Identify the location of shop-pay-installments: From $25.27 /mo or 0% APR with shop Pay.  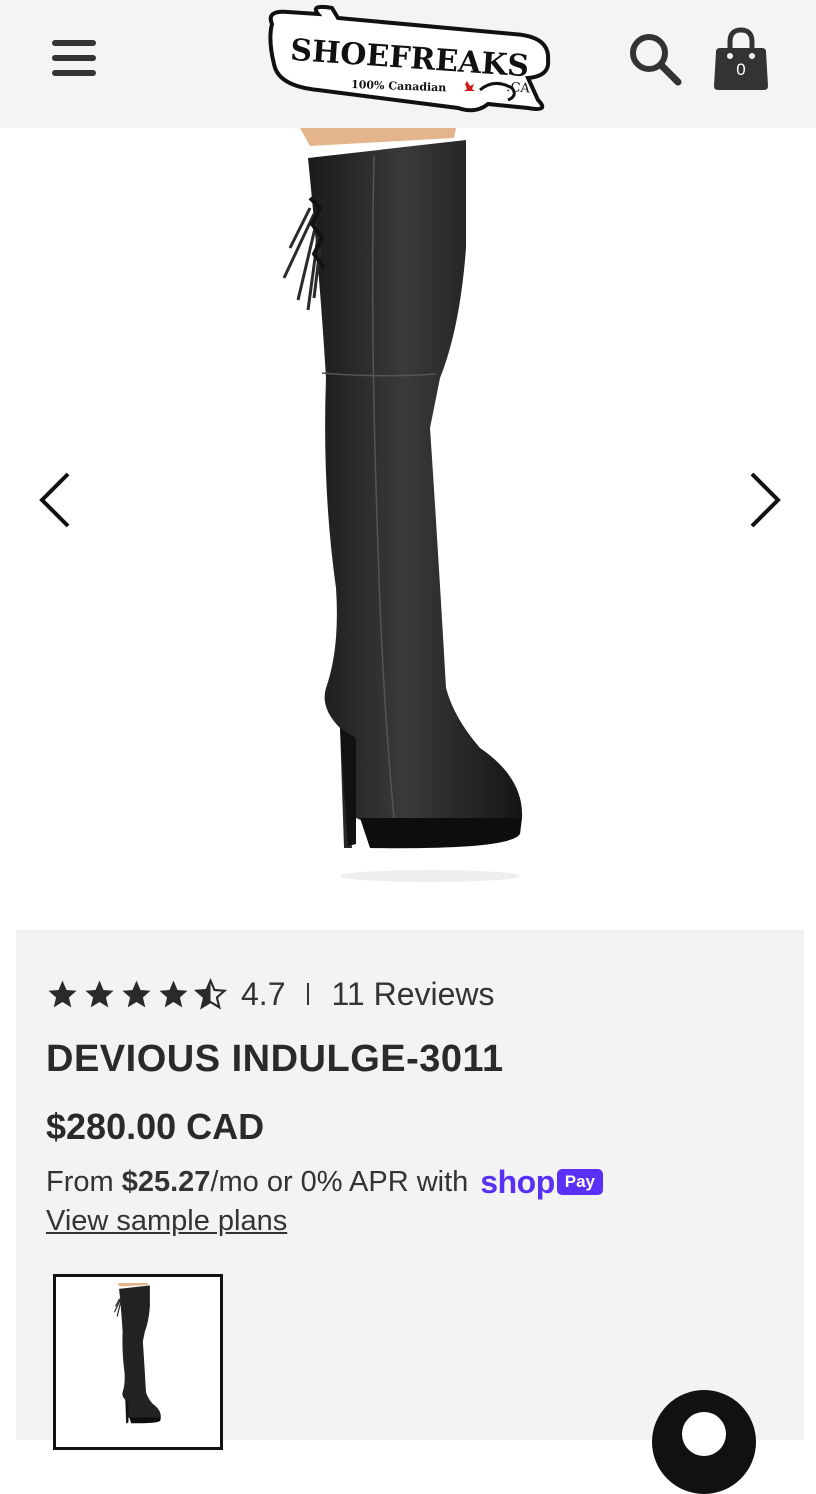
(324, 1182).